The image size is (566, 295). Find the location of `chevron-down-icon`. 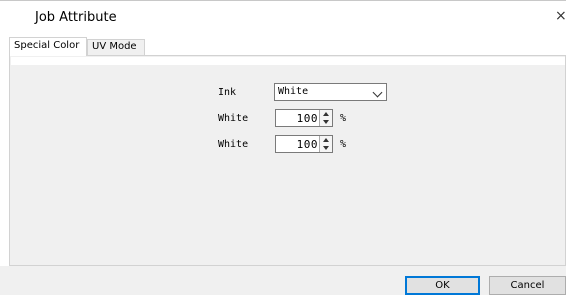

chevron-down-icon is located at coordinates (377, 92).